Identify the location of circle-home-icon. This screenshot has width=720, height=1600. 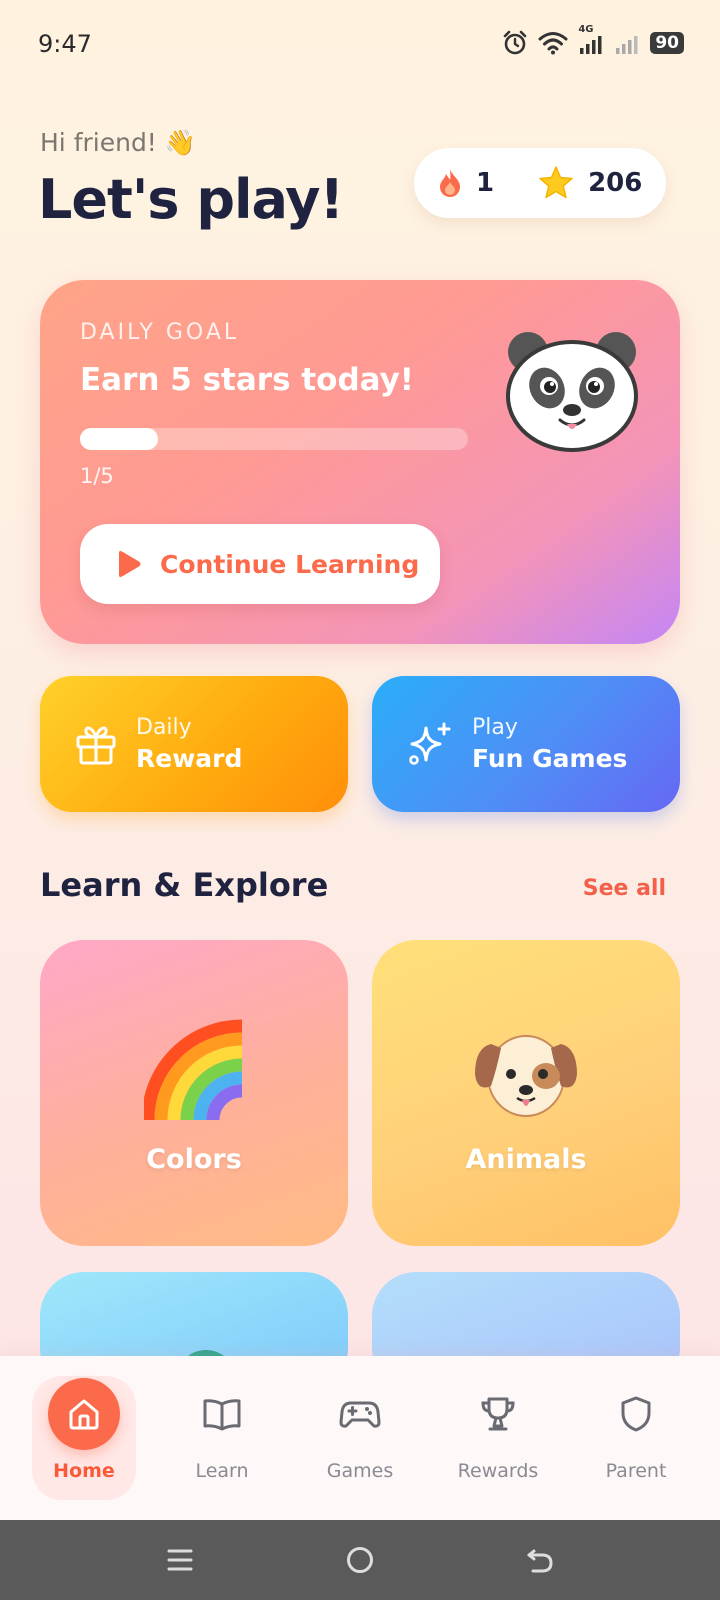
(360, 1560).